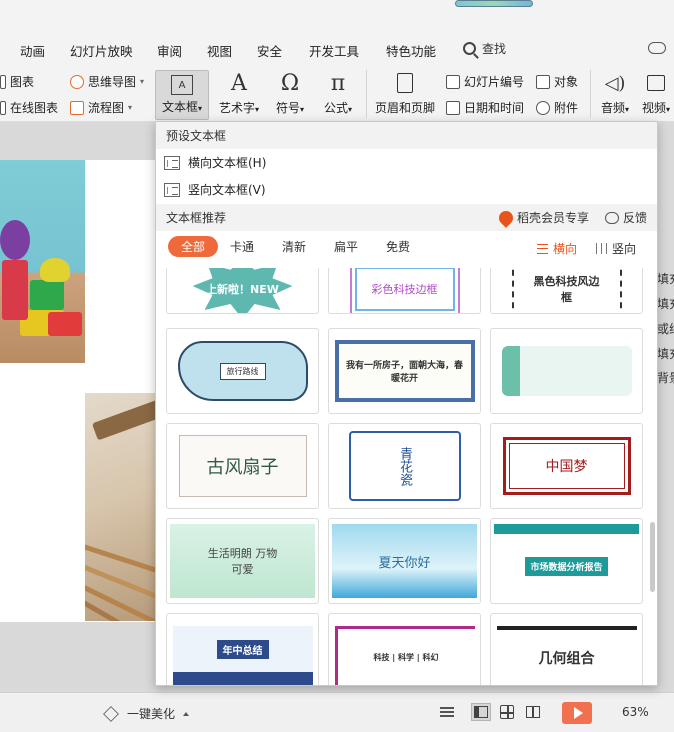  Describe the element at coordinates (219, 50) in the screenshot. I see `tab-view: 视图` at that location.